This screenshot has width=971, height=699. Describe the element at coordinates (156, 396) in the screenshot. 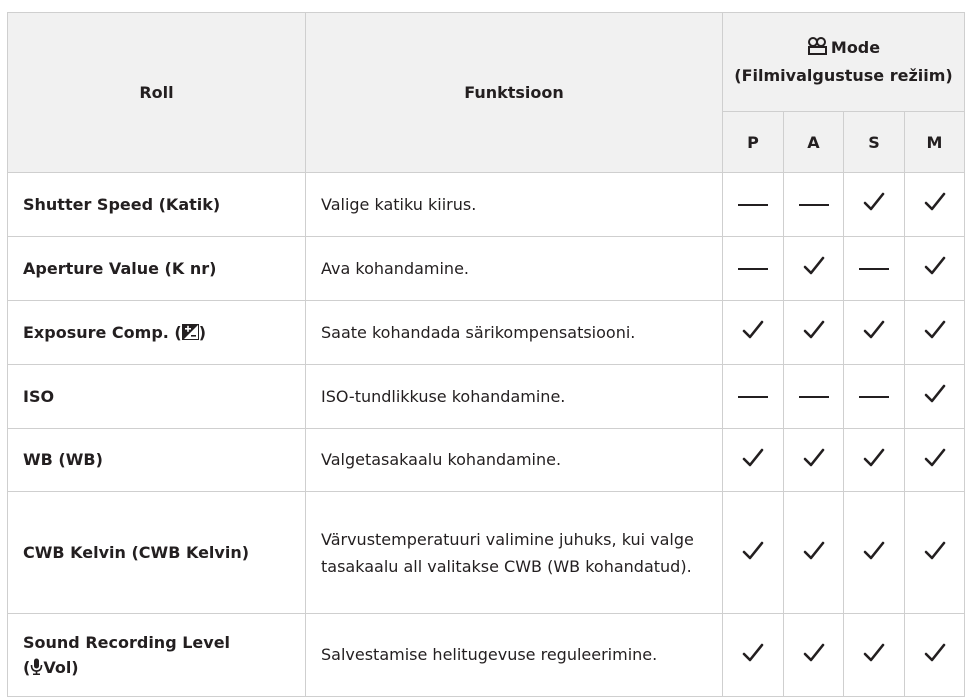

I see `role-cell: ISO` at that location.